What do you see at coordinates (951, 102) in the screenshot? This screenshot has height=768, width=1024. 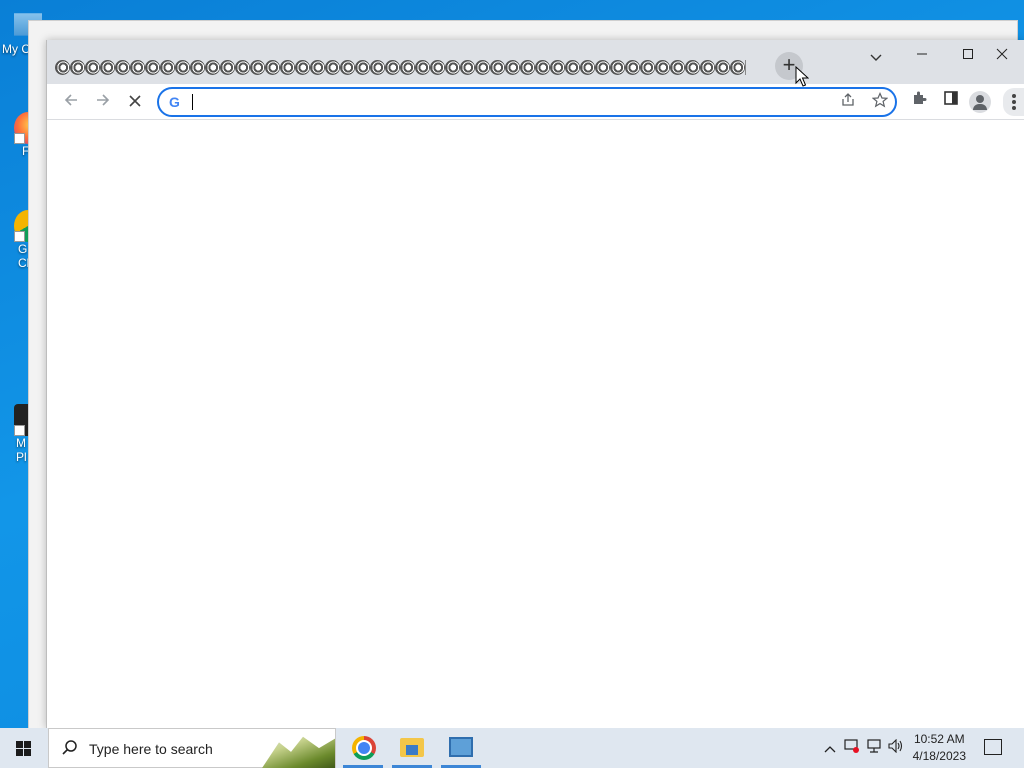 I see `side-panel-button` at bounding box center [951, 102].